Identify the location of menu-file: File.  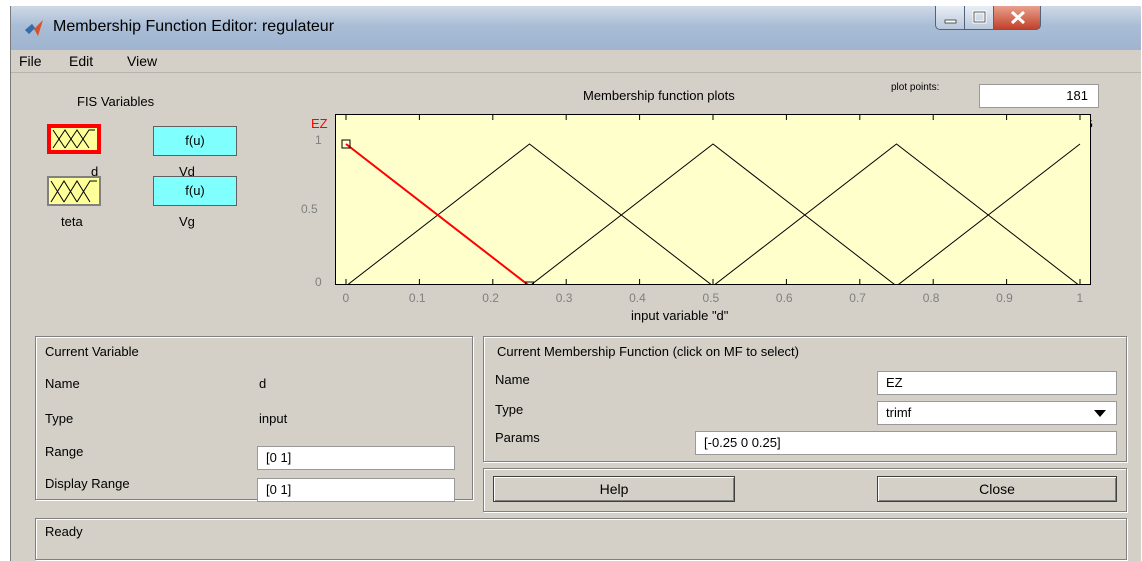
(30, 61).